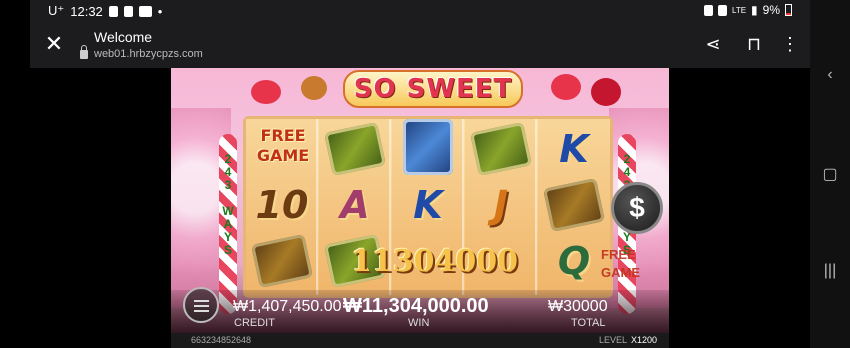 This screenshot has height=348, width=850. Describe the element at coordinates (708, 10) in the screenshot. I see `alarm-icon` at that location.